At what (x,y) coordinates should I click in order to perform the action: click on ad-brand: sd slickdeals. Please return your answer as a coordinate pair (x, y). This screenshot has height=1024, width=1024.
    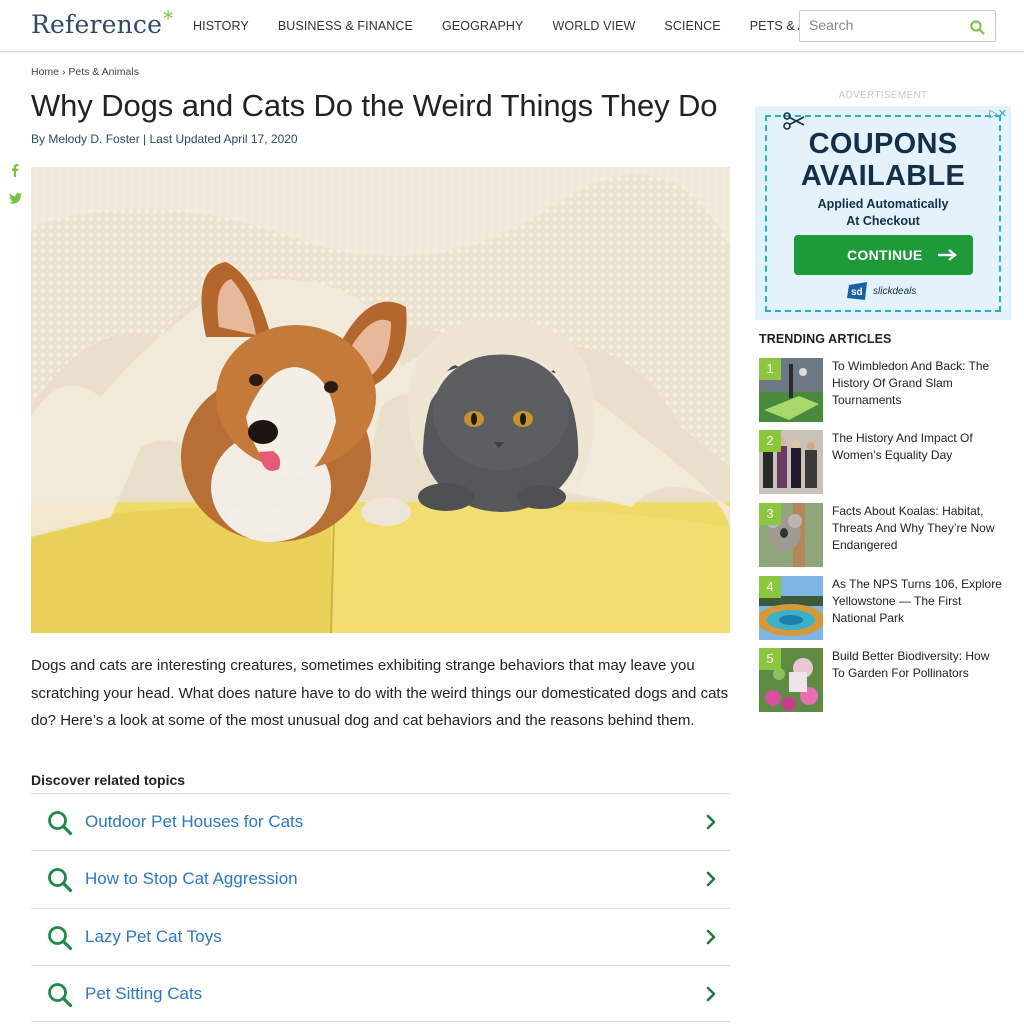
    Looking at the image, I should click on (881, 291).